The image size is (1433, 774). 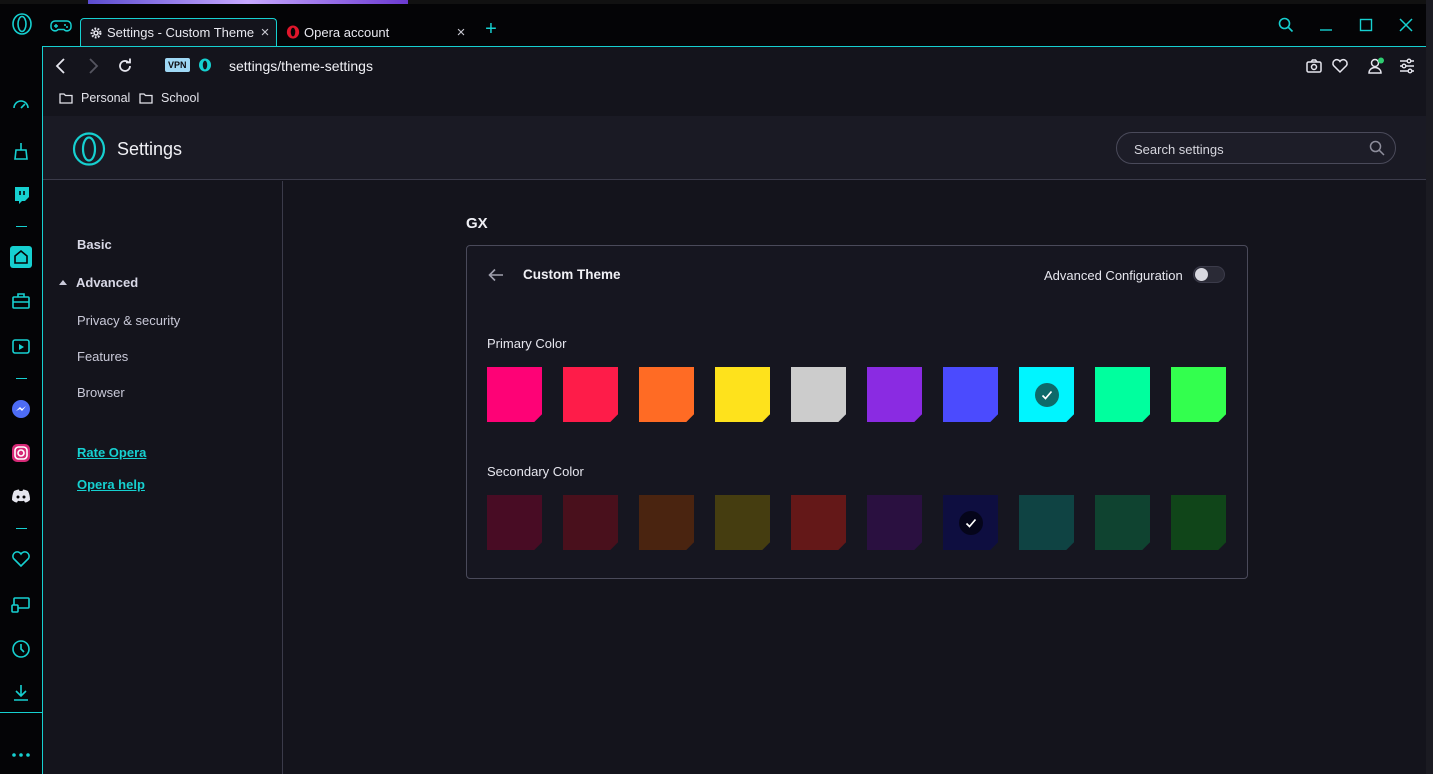 What do you see at coordinates (1326, 25) in the screenshot?
I see `minimize-icon` at bounding box center [1326, 25].